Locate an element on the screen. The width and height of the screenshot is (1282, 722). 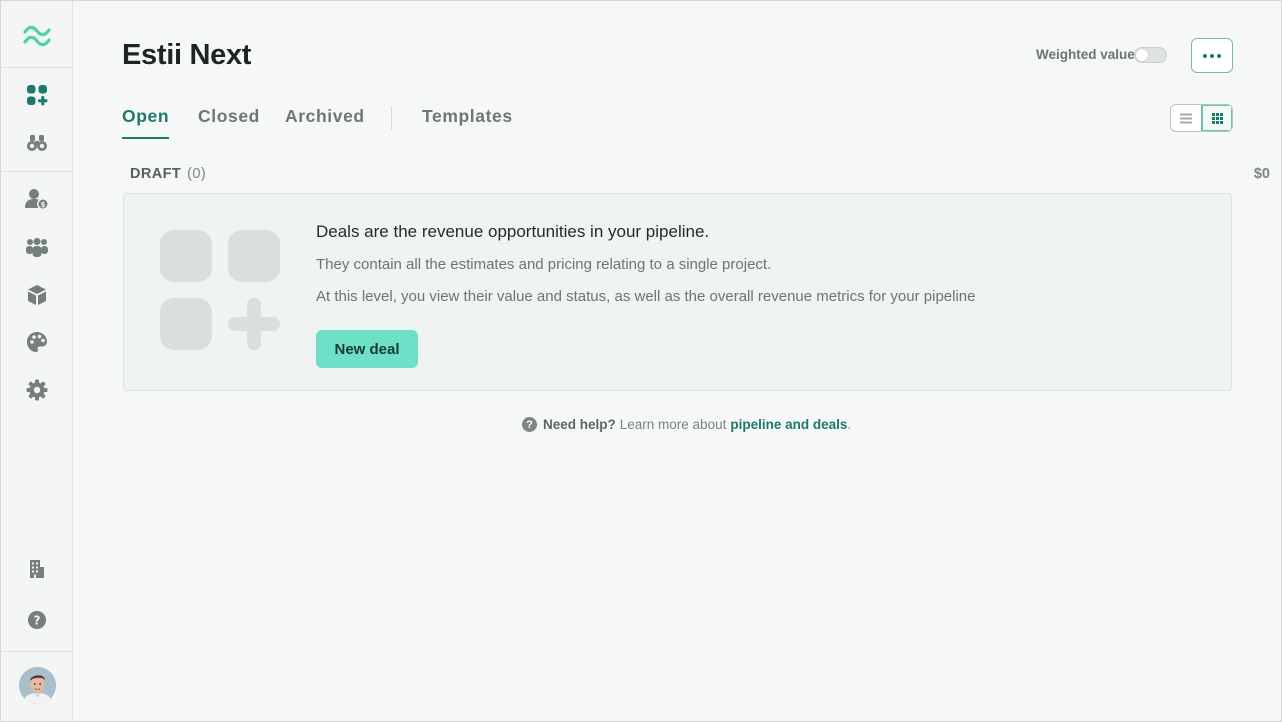
deals-icon is located at coordinates (37, 95).